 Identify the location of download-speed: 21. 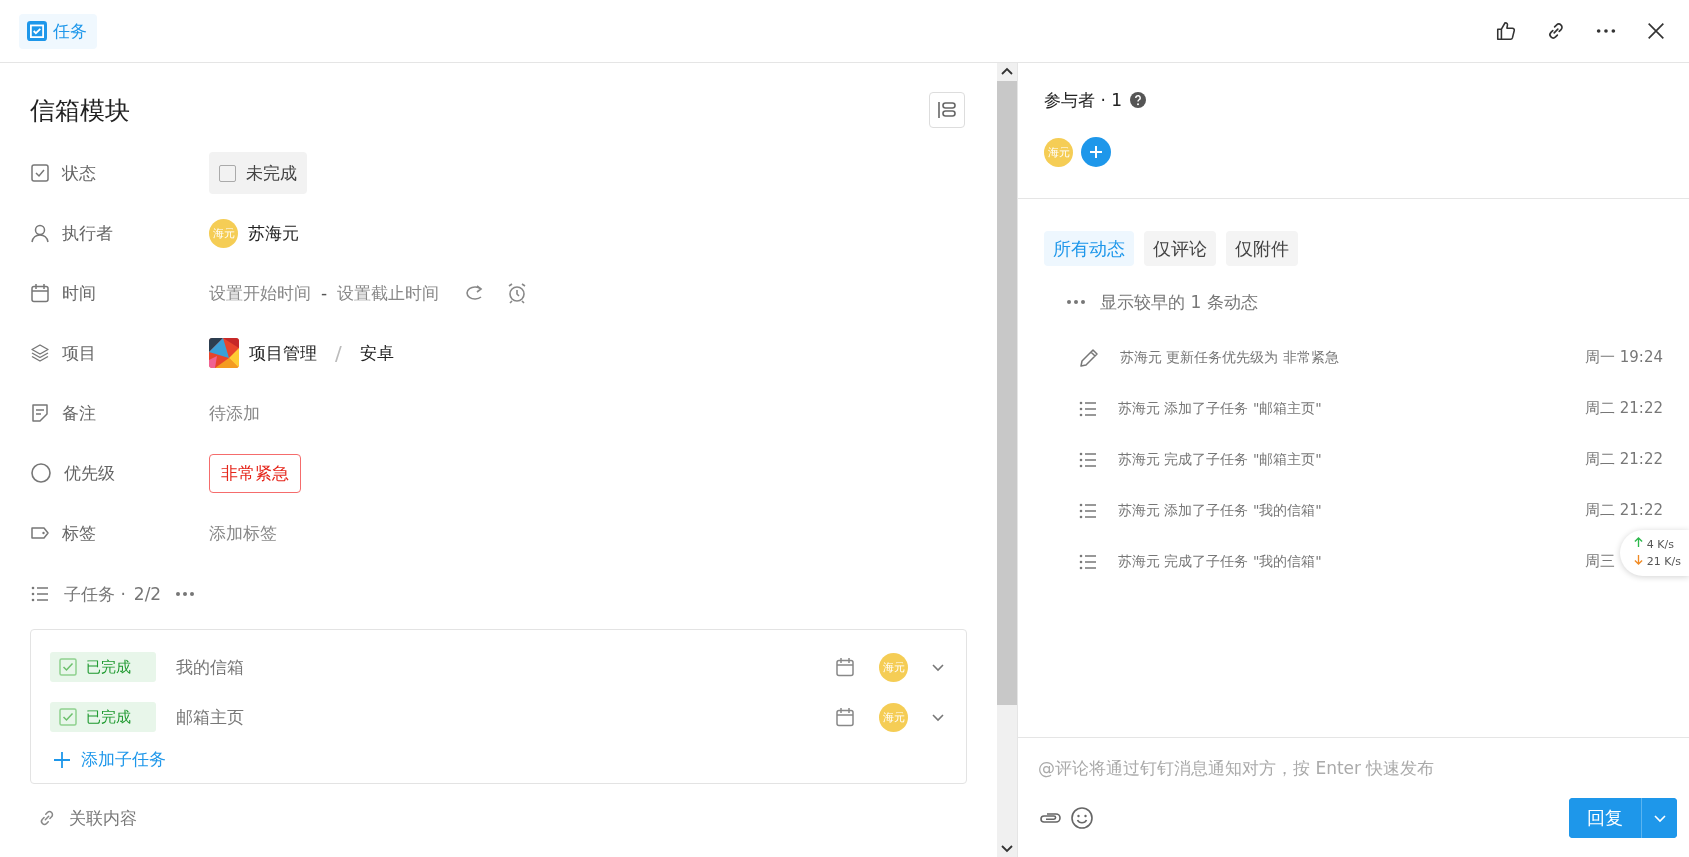
(1653, 561).